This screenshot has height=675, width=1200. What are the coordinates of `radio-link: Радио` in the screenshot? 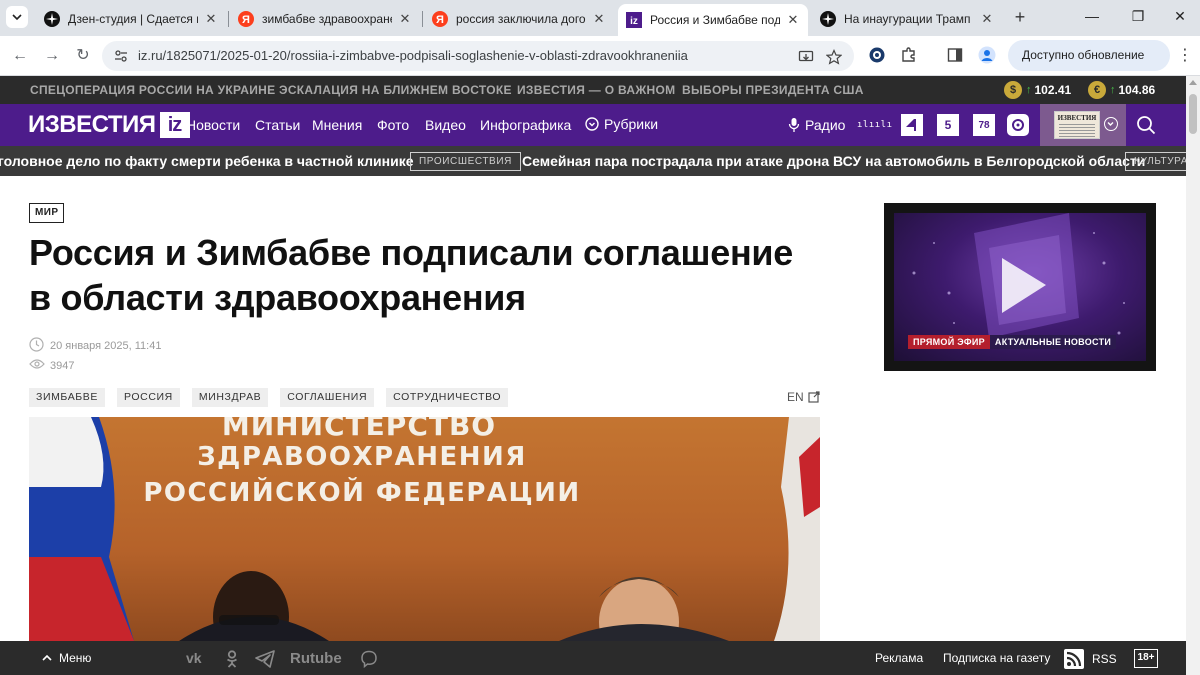 It's located at (816, 125).